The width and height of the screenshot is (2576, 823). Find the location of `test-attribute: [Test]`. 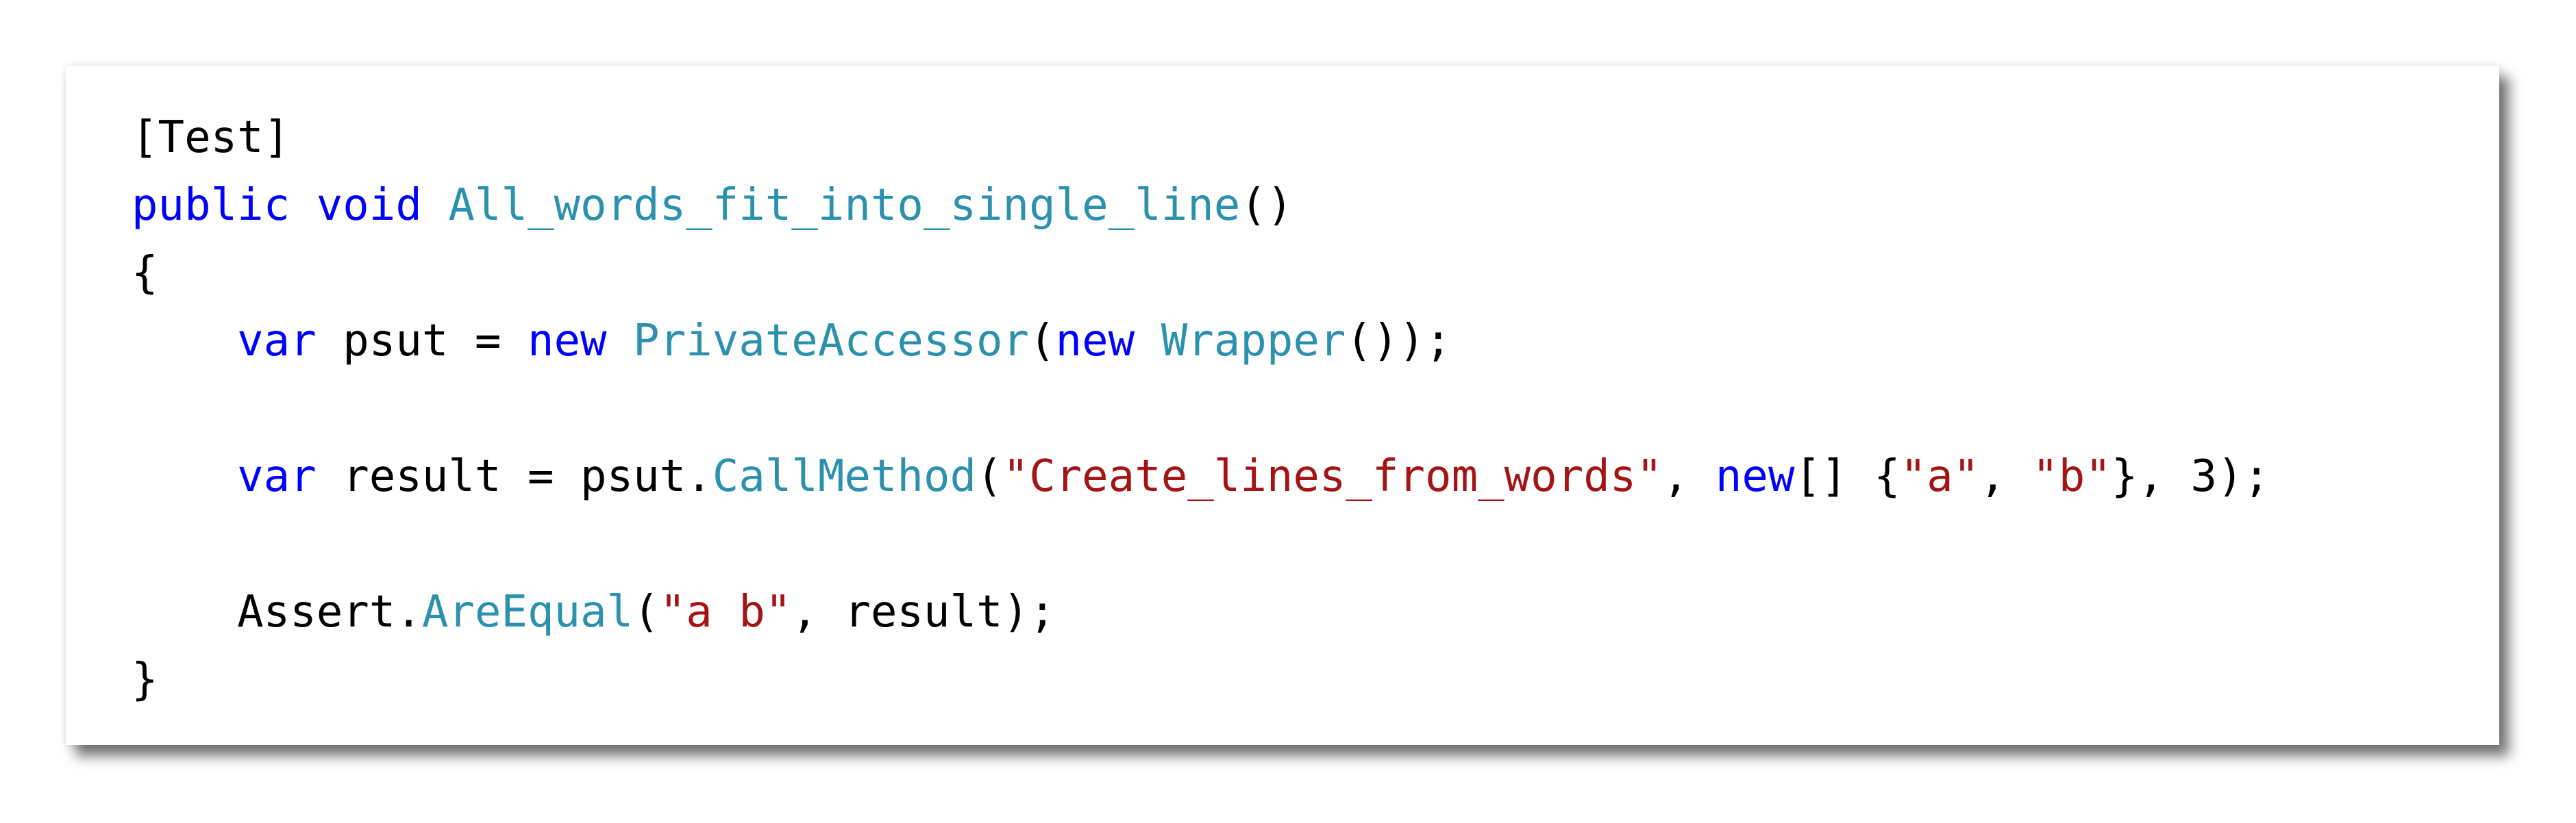

test-attribute: [Test] is located at coordinates (211, 137).